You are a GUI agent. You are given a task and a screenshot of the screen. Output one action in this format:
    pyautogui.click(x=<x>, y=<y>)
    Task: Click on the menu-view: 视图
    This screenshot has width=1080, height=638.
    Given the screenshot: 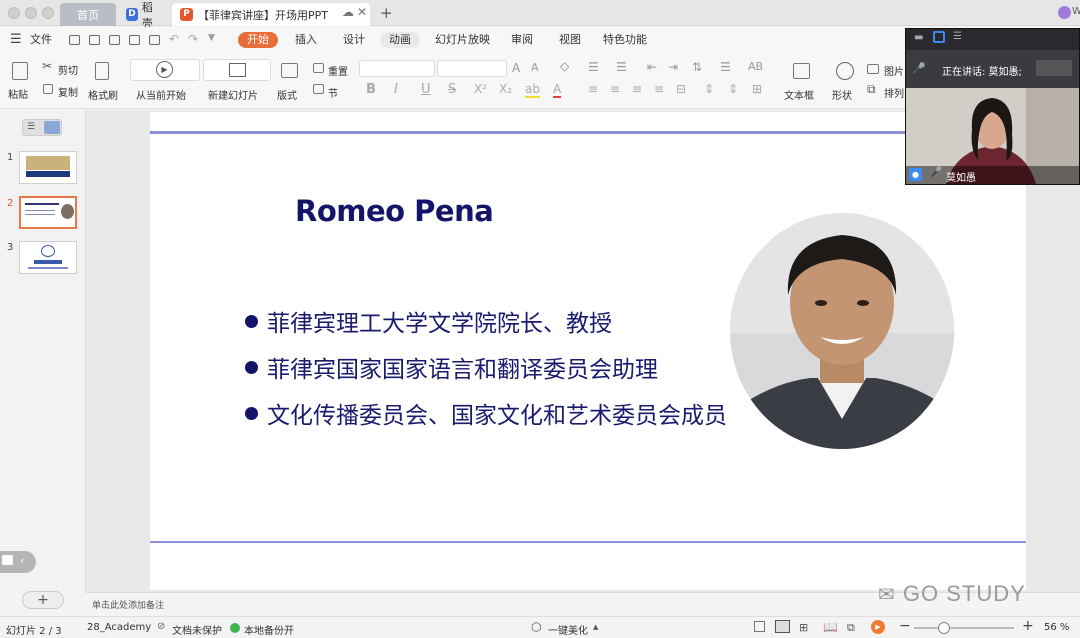 What is the action you would take?
    pyautogui.click(x=570, y=40)
    